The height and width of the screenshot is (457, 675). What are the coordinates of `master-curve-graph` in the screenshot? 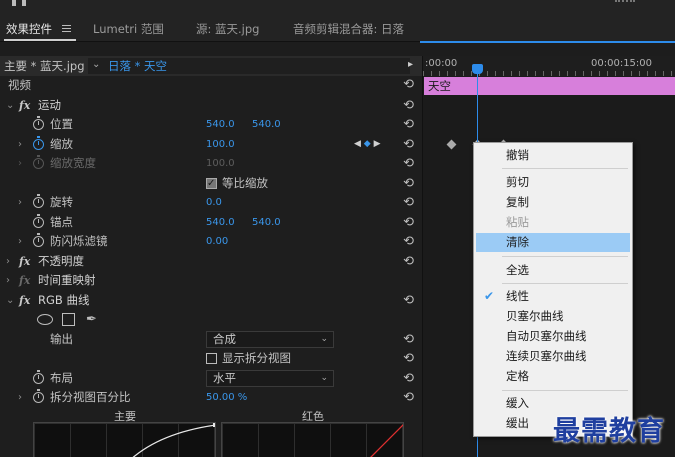 It's located at (124, 439).